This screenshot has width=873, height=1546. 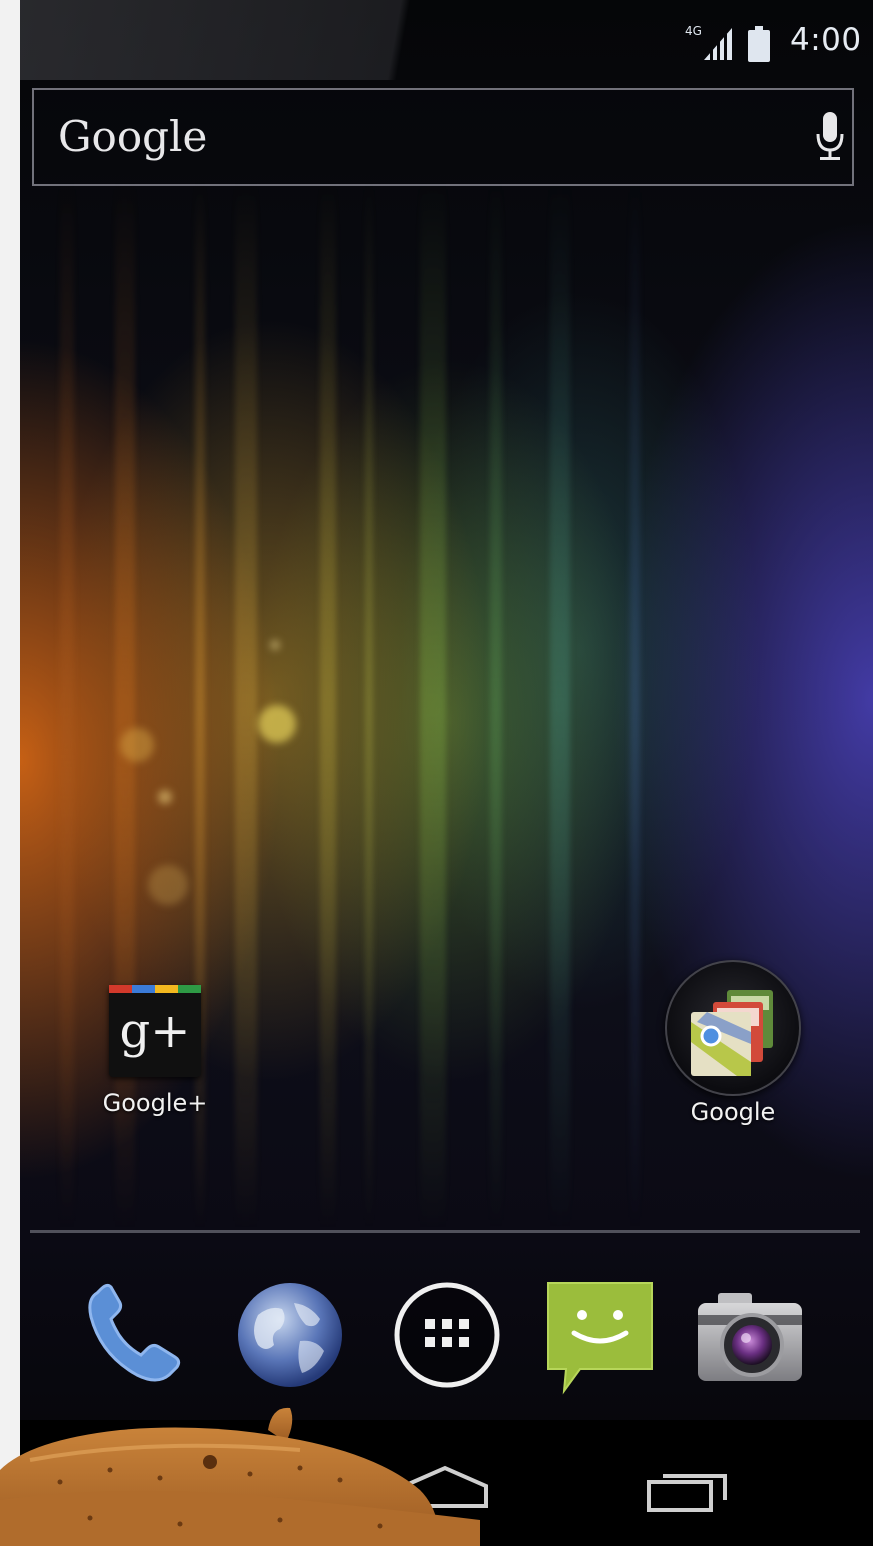 What do you see at coordinates (443, 137) in the screenshot?
I see `google-search-bar: Google` at bounding box center [443, 137].